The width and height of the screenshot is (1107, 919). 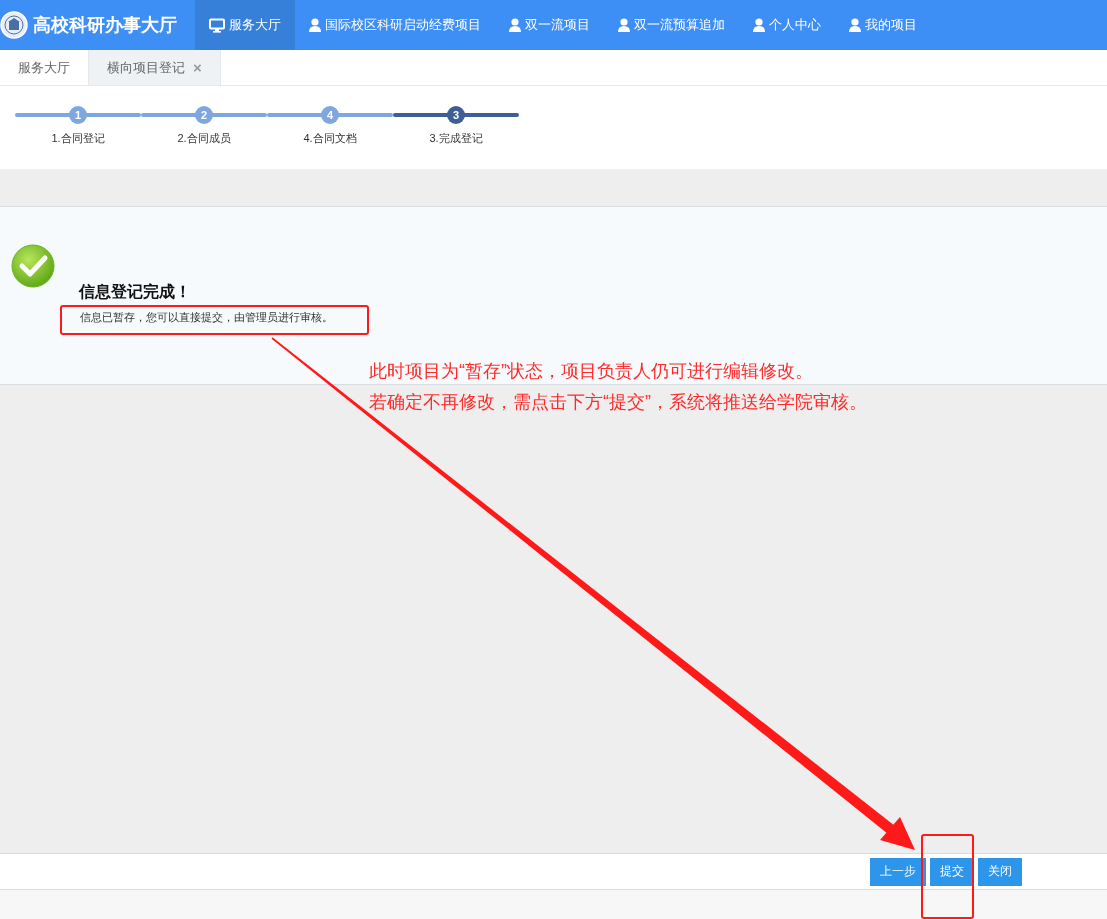 What do you see at coordinates (245, 25) in the screenshot?
I see `nav-item: 服务大厅` at bounding box center [245, 25].